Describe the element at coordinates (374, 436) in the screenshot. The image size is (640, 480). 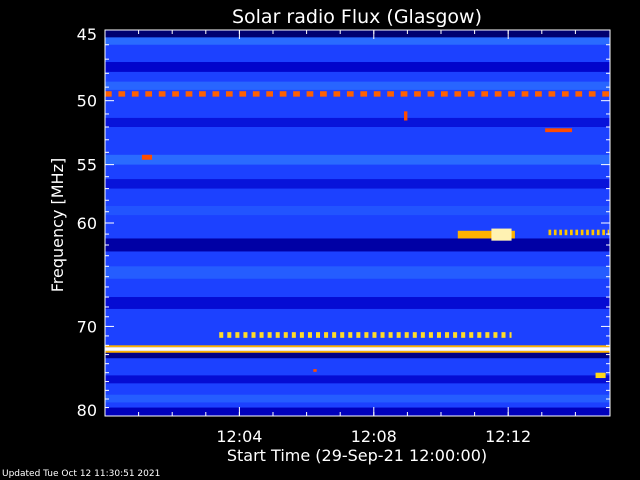
I see `x-tick-label: 12:08` at that location.